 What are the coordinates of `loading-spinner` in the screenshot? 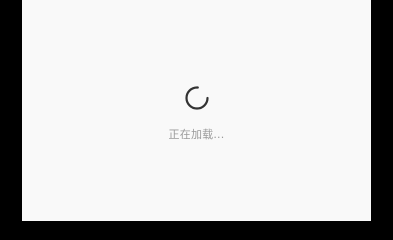 It's located at (197, 98).